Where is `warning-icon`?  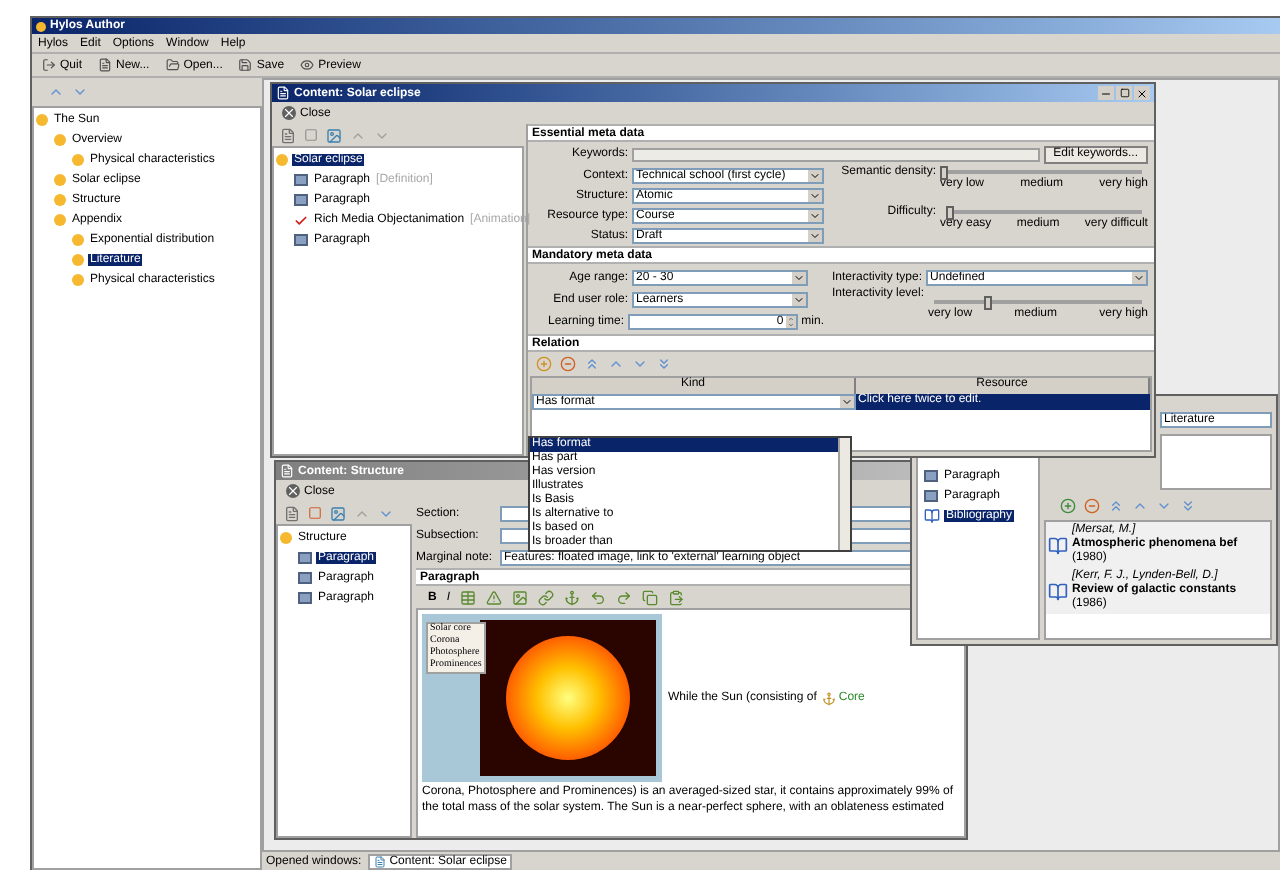 warning-icon is located at coordinates (494, 597).